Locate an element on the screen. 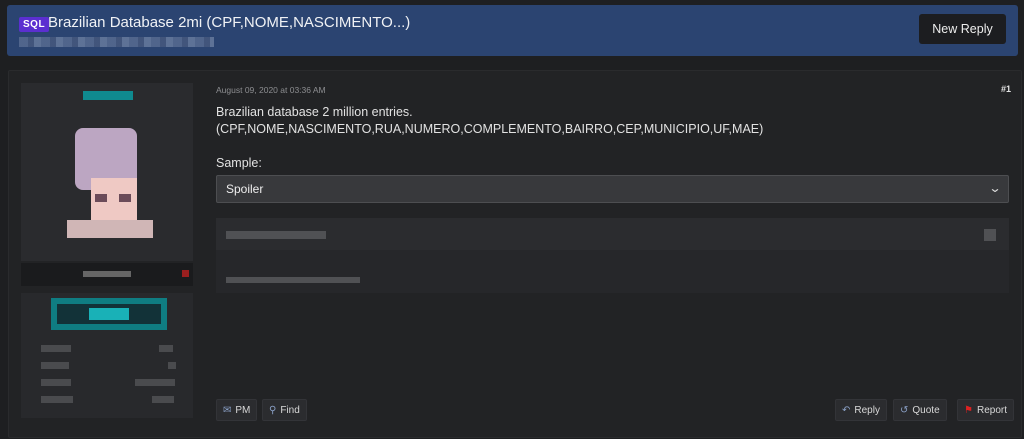  quote-button: ↺ Quote is located at coordinates (920, 410).